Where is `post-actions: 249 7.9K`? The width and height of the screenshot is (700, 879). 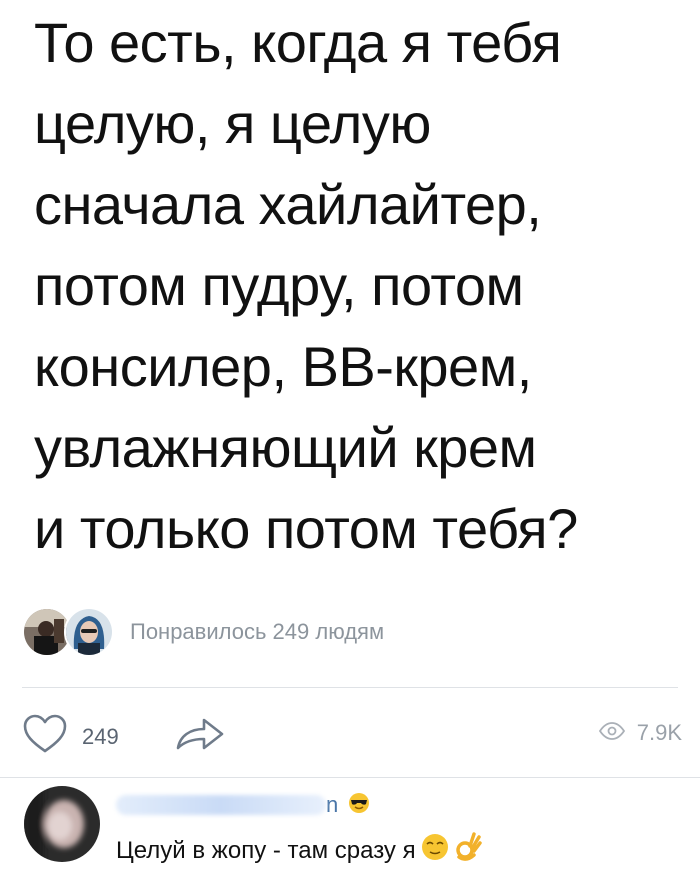
post-actions: 249 7.9K is located at coordinates (352, 735).